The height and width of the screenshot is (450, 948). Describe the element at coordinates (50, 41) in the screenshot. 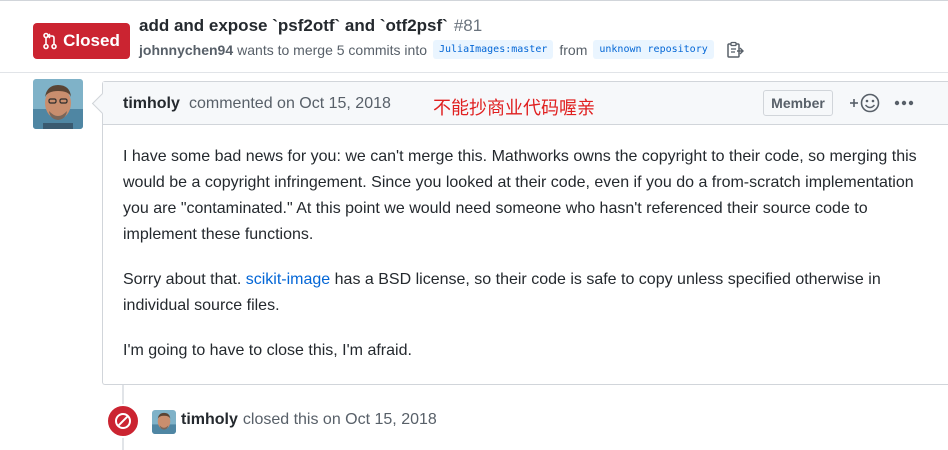

I see `git-pull-request-icon` at that location.